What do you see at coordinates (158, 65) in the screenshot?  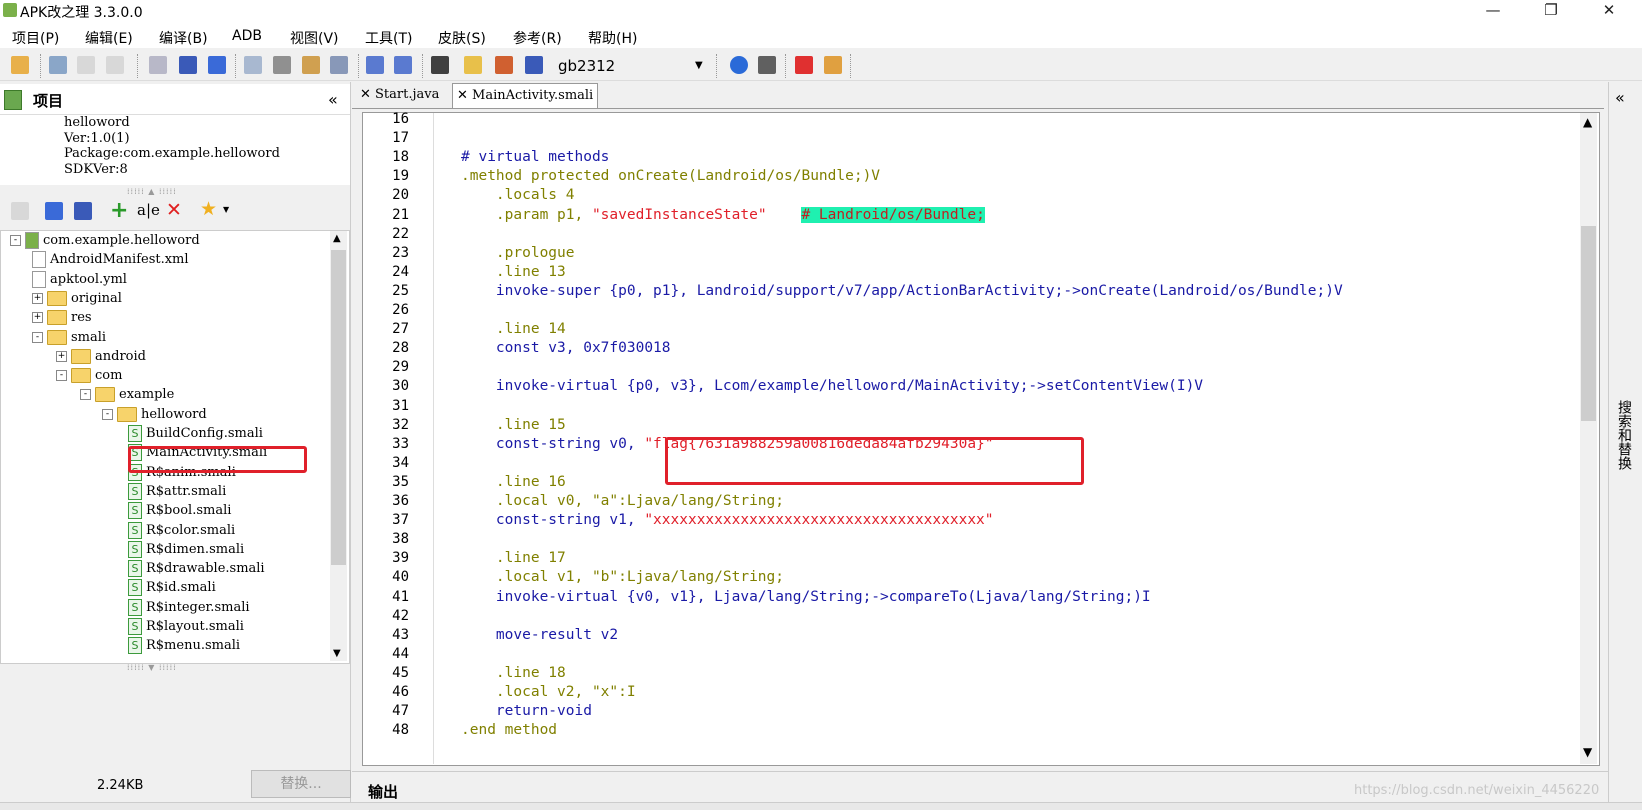 I see `save-icon` at bounding box center [158, 65].